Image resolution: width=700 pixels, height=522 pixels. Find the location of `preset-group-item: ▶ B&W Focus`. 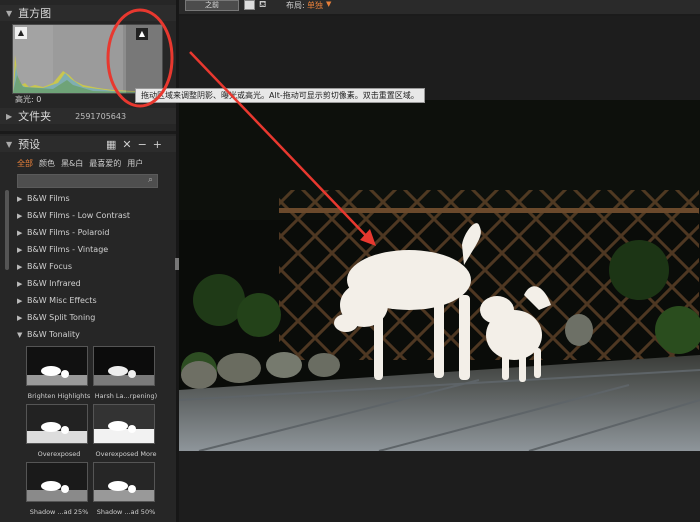

preset-group-item: ▶ B&W Focus is located at coordinates (87, 266).